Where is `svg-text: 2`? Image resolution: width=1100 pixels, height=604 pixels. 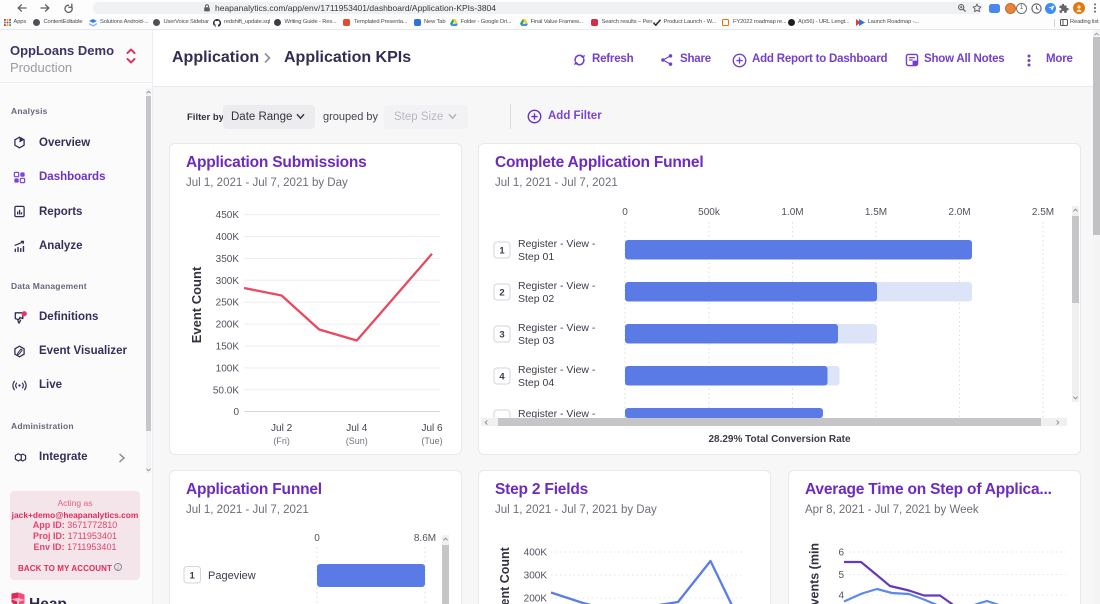
svg-text: 2 is located at coordinates (501, 292).